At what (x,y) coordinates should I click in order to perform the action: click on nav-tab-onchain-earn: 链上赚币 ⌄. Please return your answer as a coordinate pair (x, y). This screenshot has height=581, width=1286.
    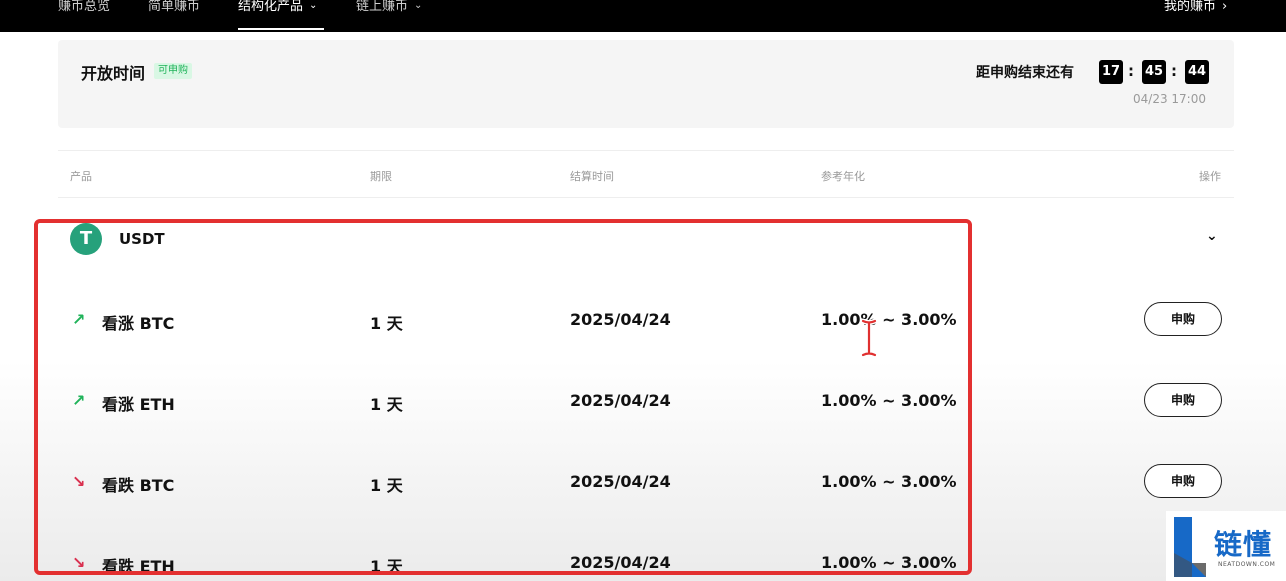
    Looking at the image, I should click on (389, 7).